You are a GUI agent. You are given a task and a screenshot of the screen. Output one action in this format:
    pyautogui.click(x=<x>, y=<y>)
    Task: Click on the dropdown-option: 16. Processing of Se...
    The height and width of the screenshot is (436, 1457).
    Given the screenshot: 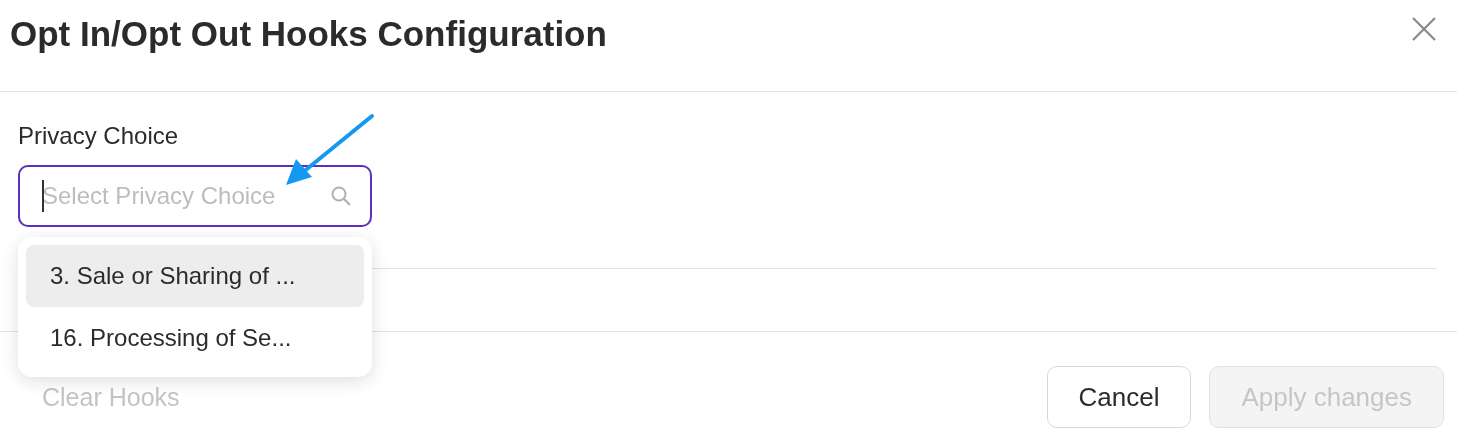 What is the action you would take?
    pyautogui.click(x=195, y=338)
    